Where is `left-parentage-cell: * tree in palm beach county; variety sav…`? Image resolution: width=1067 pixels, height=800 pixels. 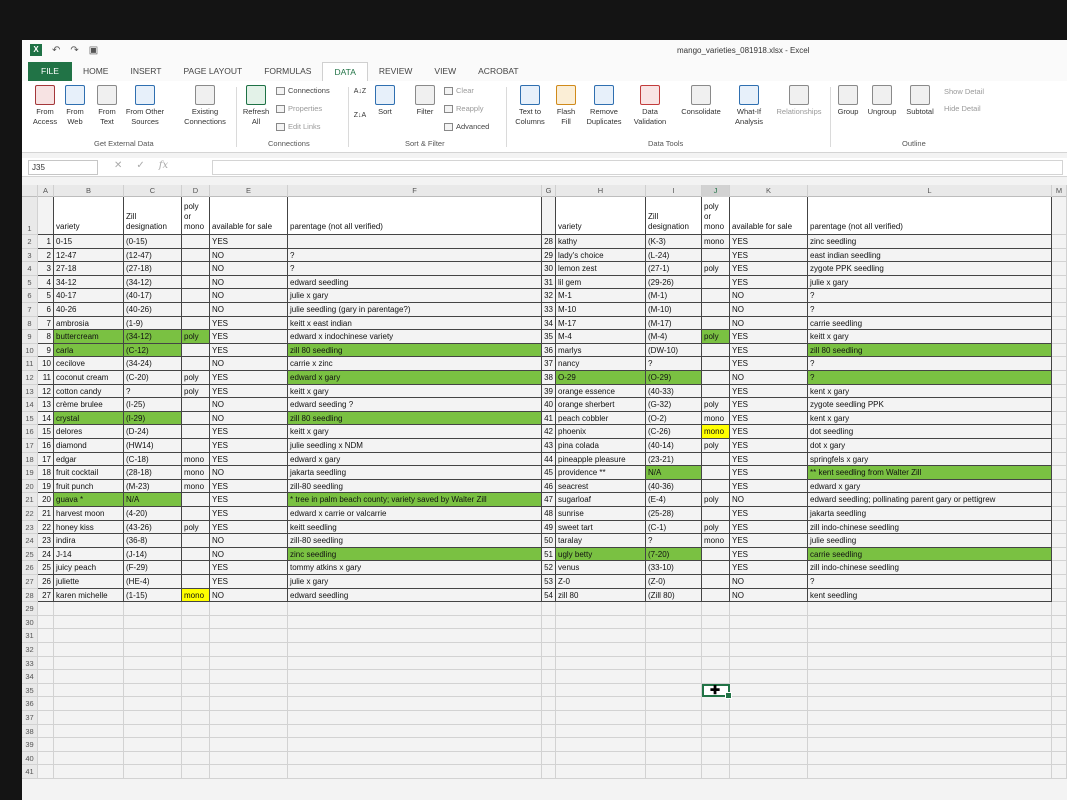 left-parentage-cell: * tree in palm beach county; variety sav… is located at coordinates (415, 500).